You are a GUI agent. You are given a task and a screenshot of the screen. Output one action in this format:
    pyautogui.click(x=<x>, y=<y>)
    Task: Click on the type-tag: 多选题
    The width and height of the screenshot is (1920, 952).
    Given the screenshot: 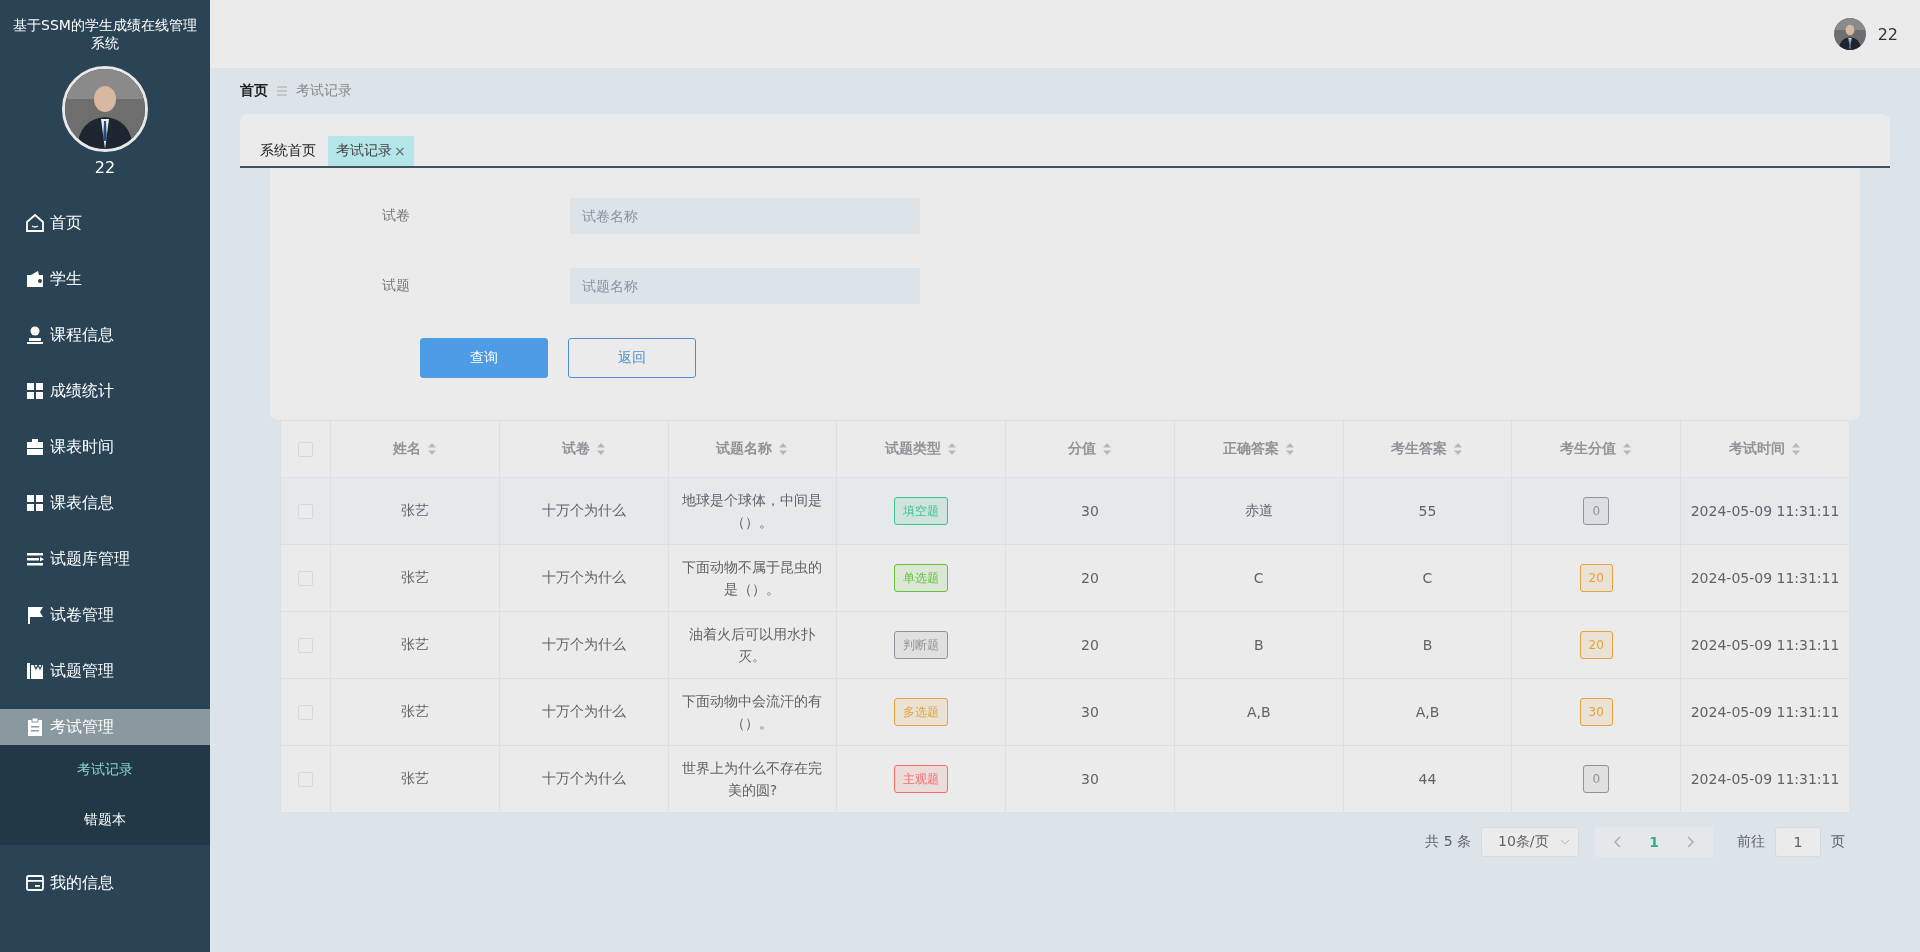 What is the action you would take?
    pyautogui.click(x=921, y=712)
    